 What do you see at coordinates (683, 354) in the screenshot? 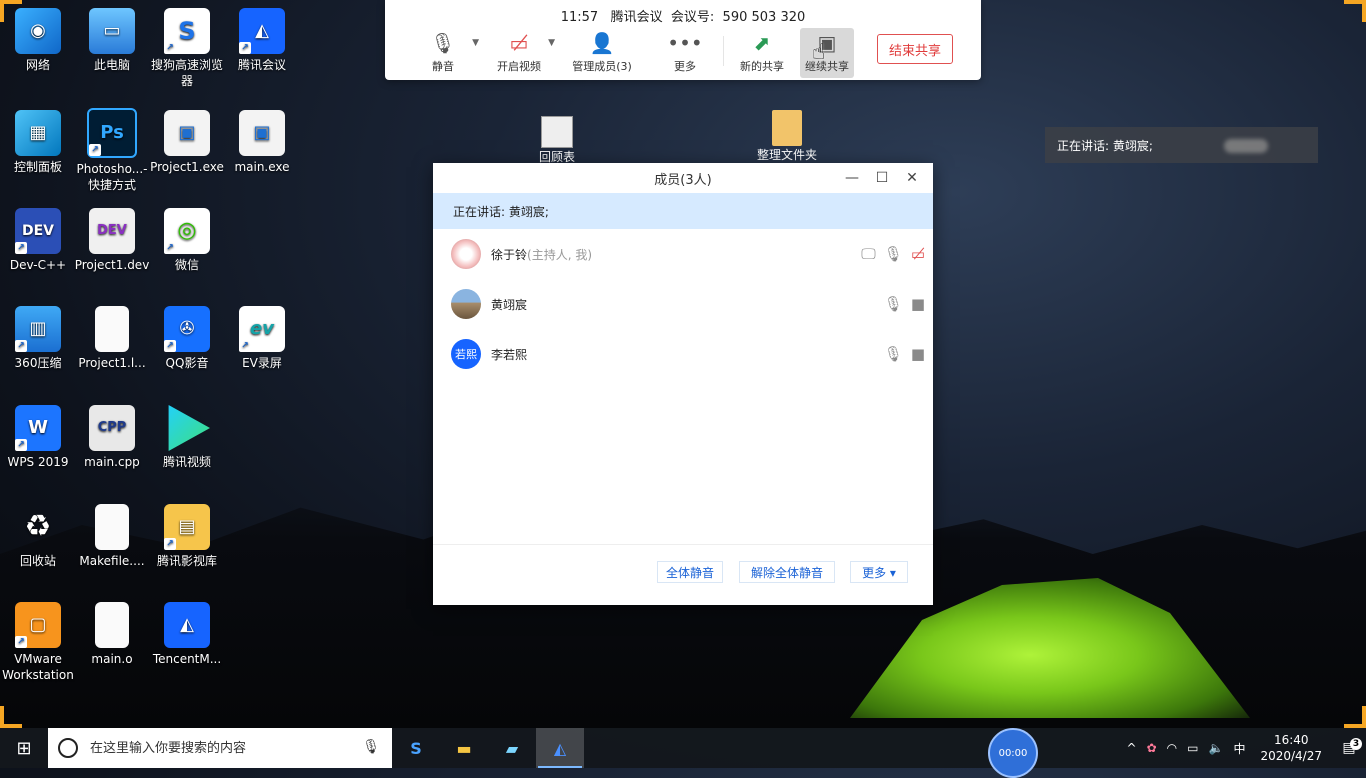
I see `member-row: 若熙 李若熙 🎙 ■` at bounding box center [683, 354].